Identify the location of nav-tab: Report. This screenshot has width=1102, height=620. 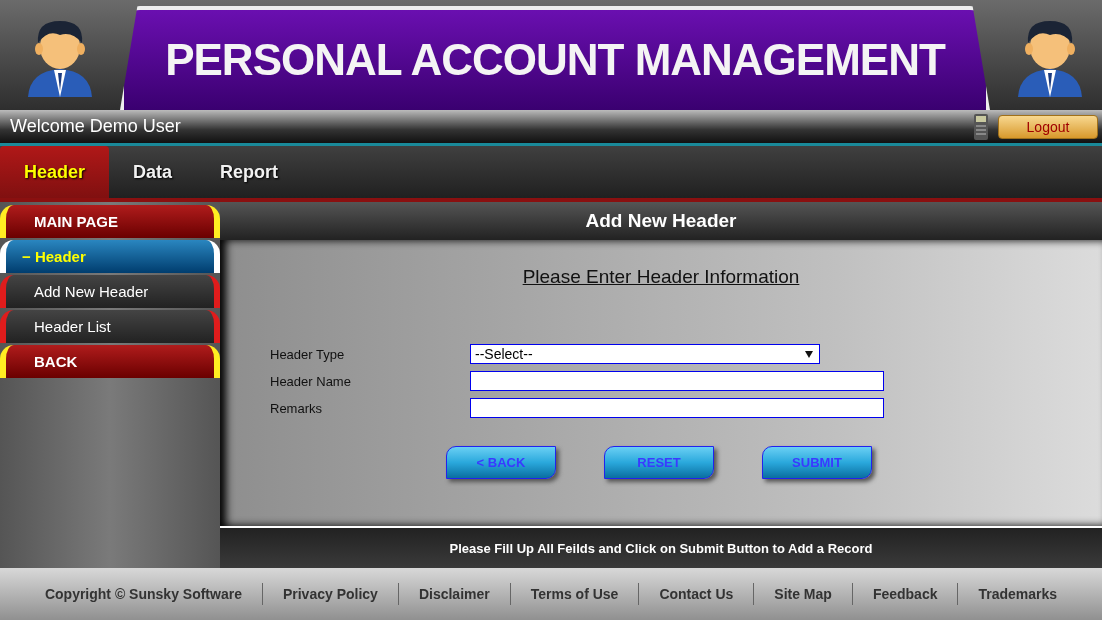
(249, 172).